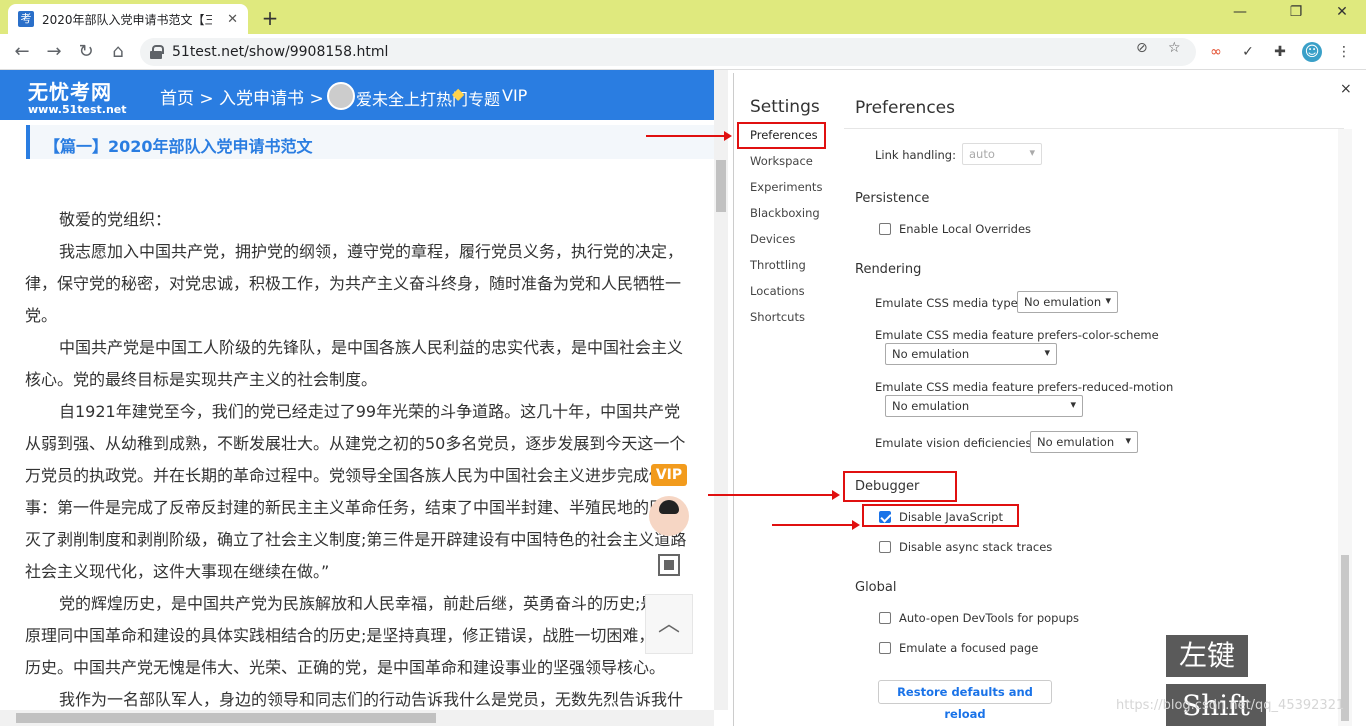 This screenshot has width=1366, height=728. I want to click on emulate-focused-page-checkbox: Emulate a focused page, so click(958, 648).